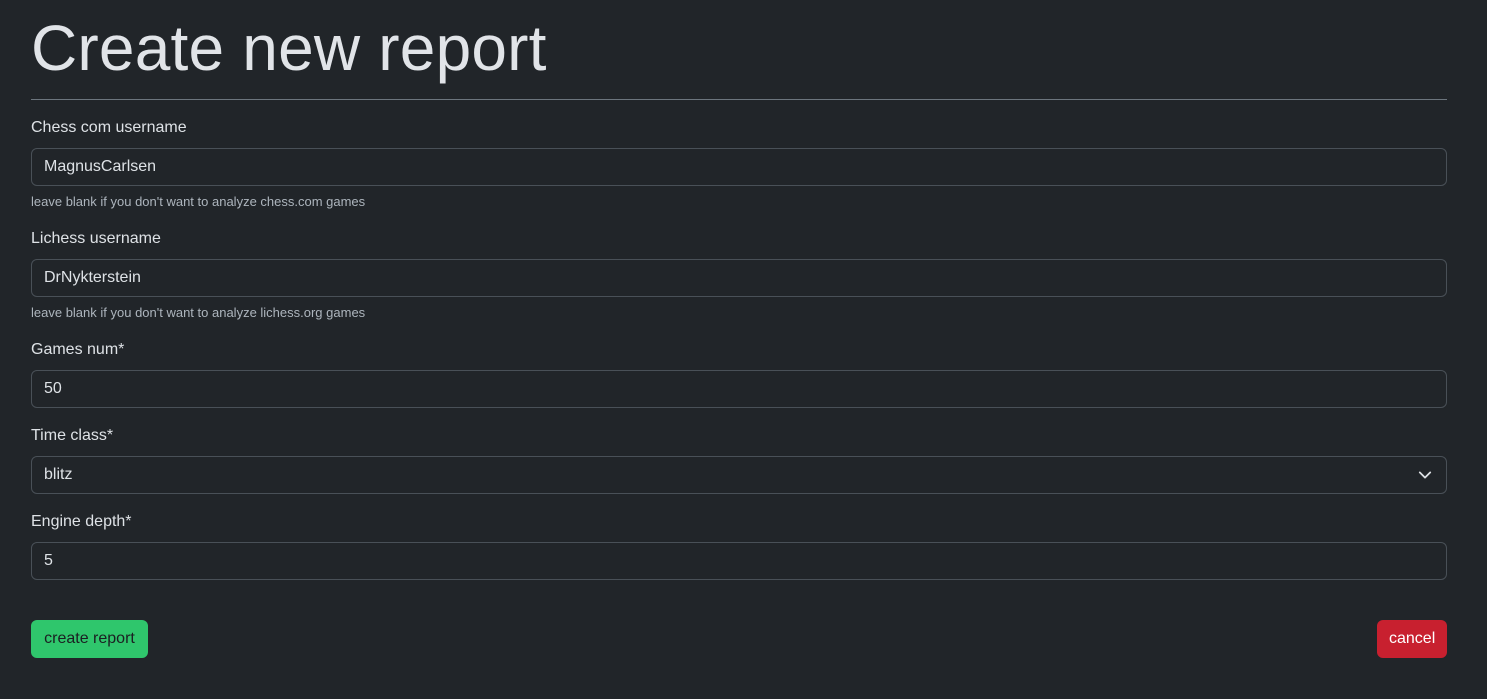  What do you see at coordinates (739, 561) in the screenshot?
I see `engine-depth-input` at bounding box center [739, 561].